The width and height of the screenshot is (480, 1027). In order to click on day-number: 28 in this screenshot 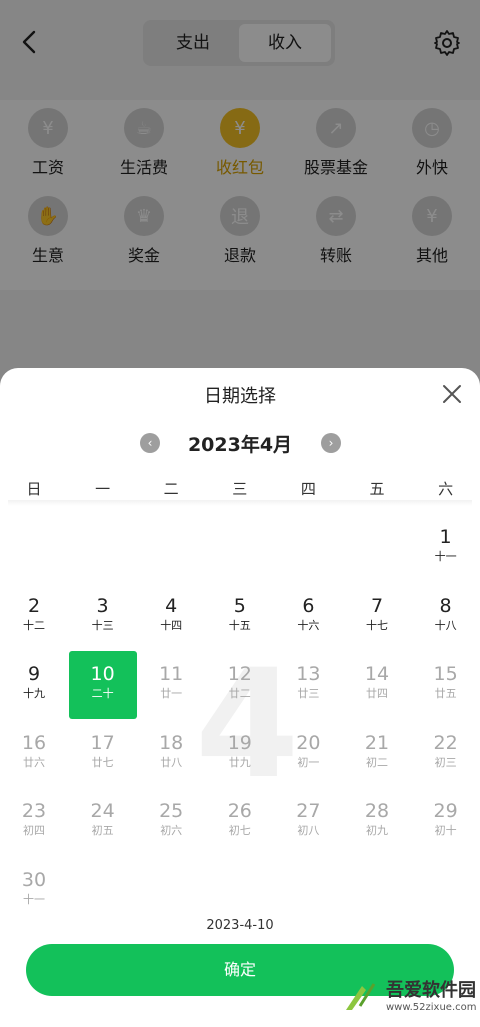, I will do `click(377, 811)`.